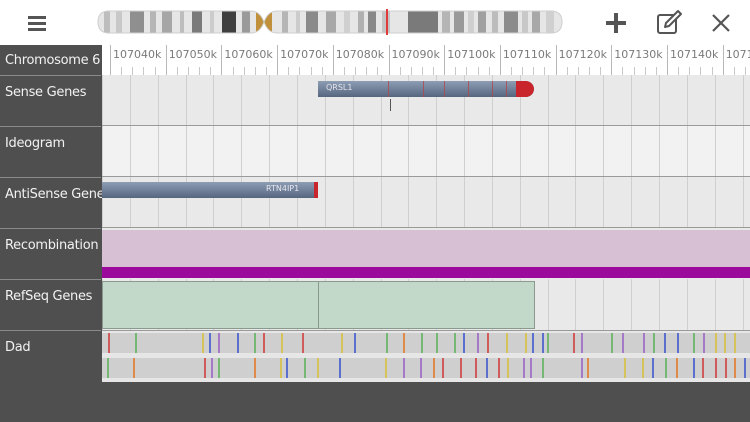 The width and height of the screenshot is (750, 422). What do you see at coordinates (426, 202) in the screenshot?
I see `track-antisense-genes: RTN4IP1` at bounding box center [426, 202].